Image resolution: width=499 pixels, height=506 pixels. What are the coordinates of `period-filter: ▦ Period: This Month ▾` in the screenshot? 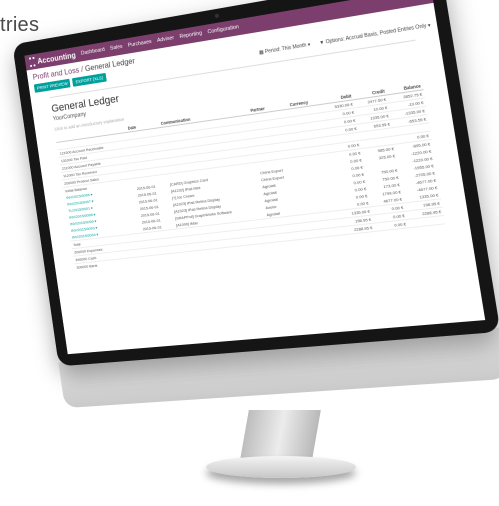 It's located at (285, 48).